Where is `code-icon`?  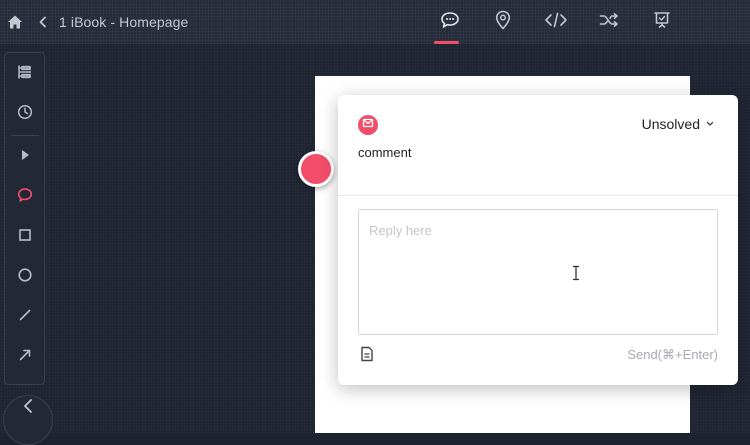 code-icon is located at coordinates (556, 22).